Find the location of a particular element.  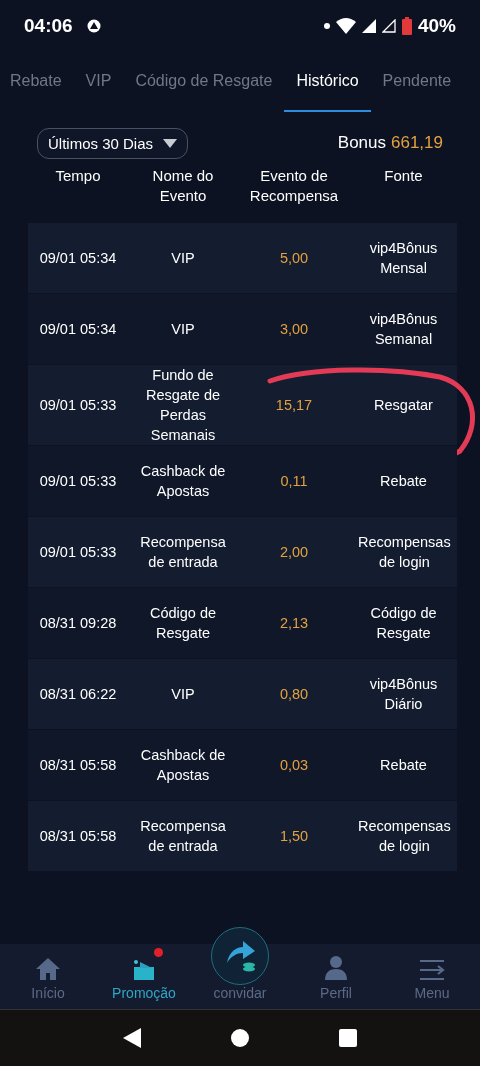

home-icon is located at coordinates (48, 969).